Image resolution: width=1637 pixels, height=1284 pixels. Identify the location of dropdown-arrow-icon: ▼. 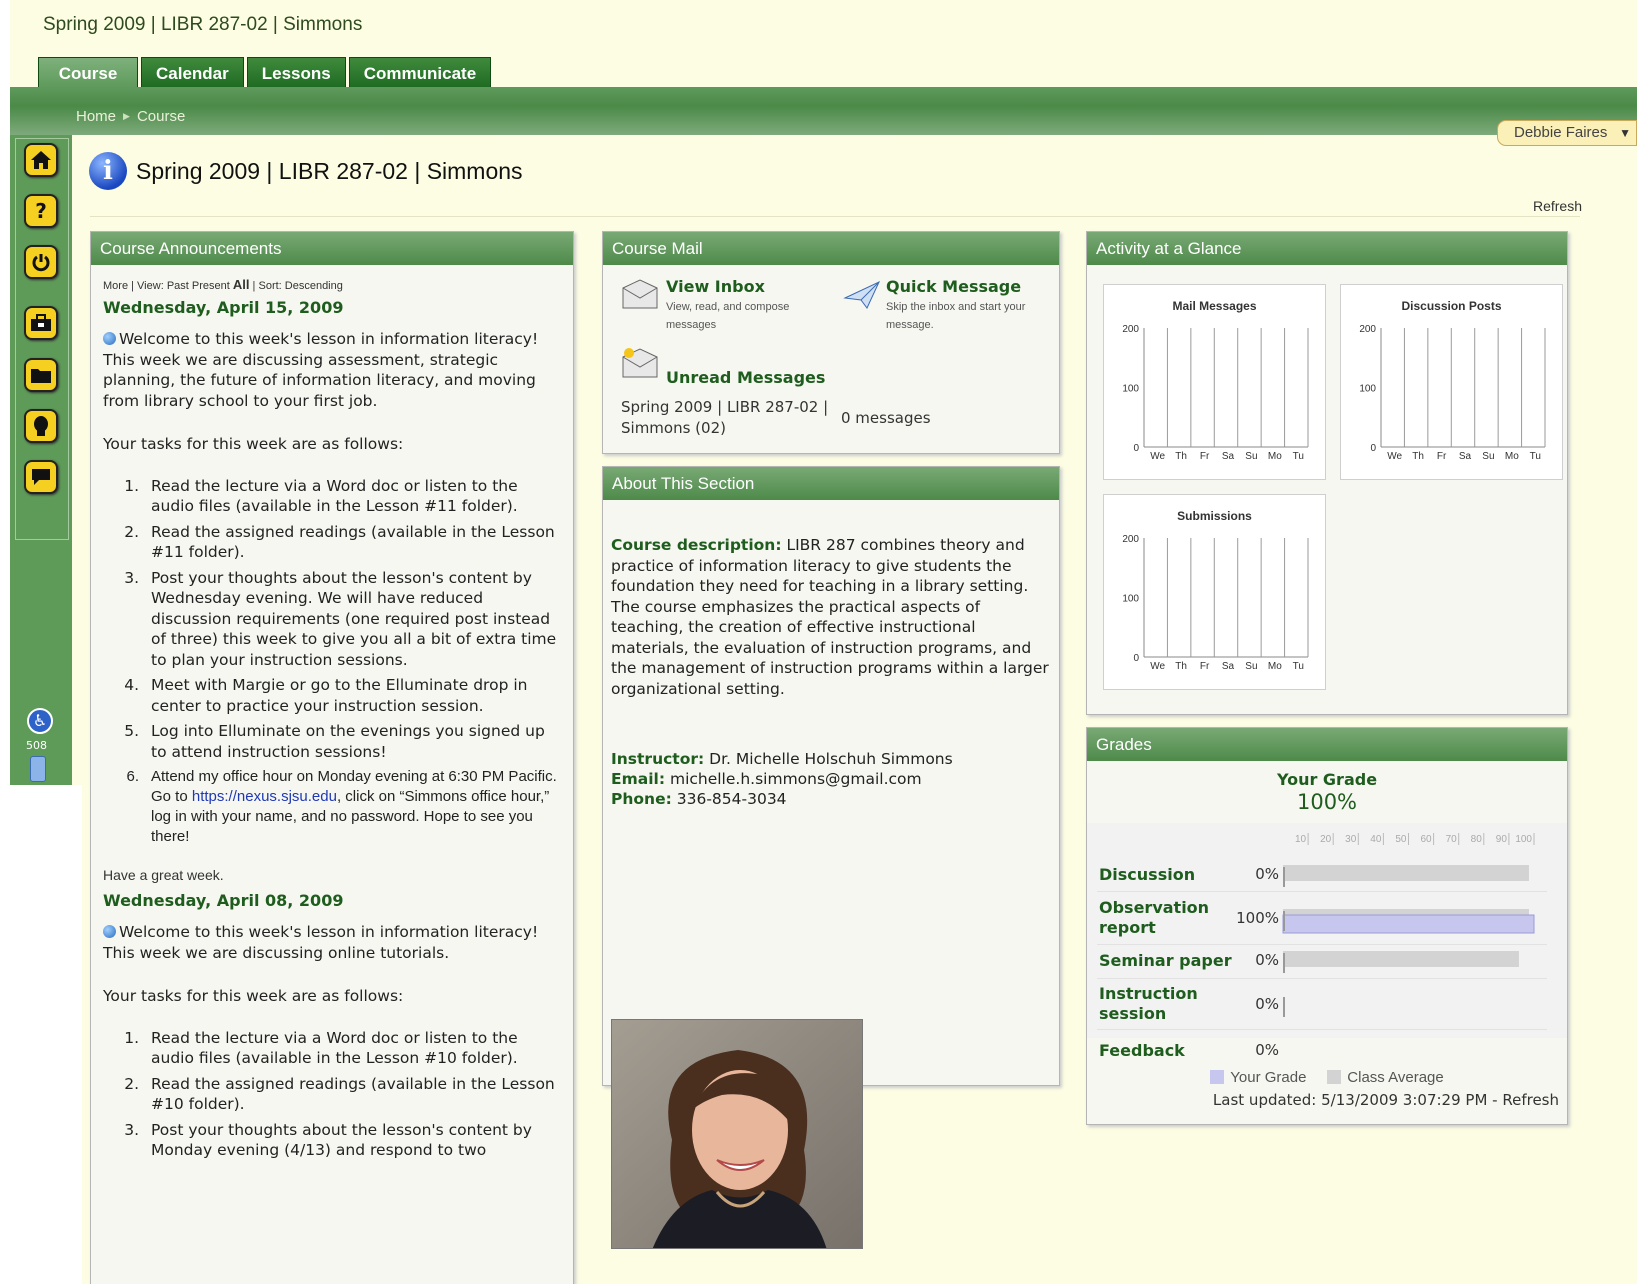
(1625, 133).